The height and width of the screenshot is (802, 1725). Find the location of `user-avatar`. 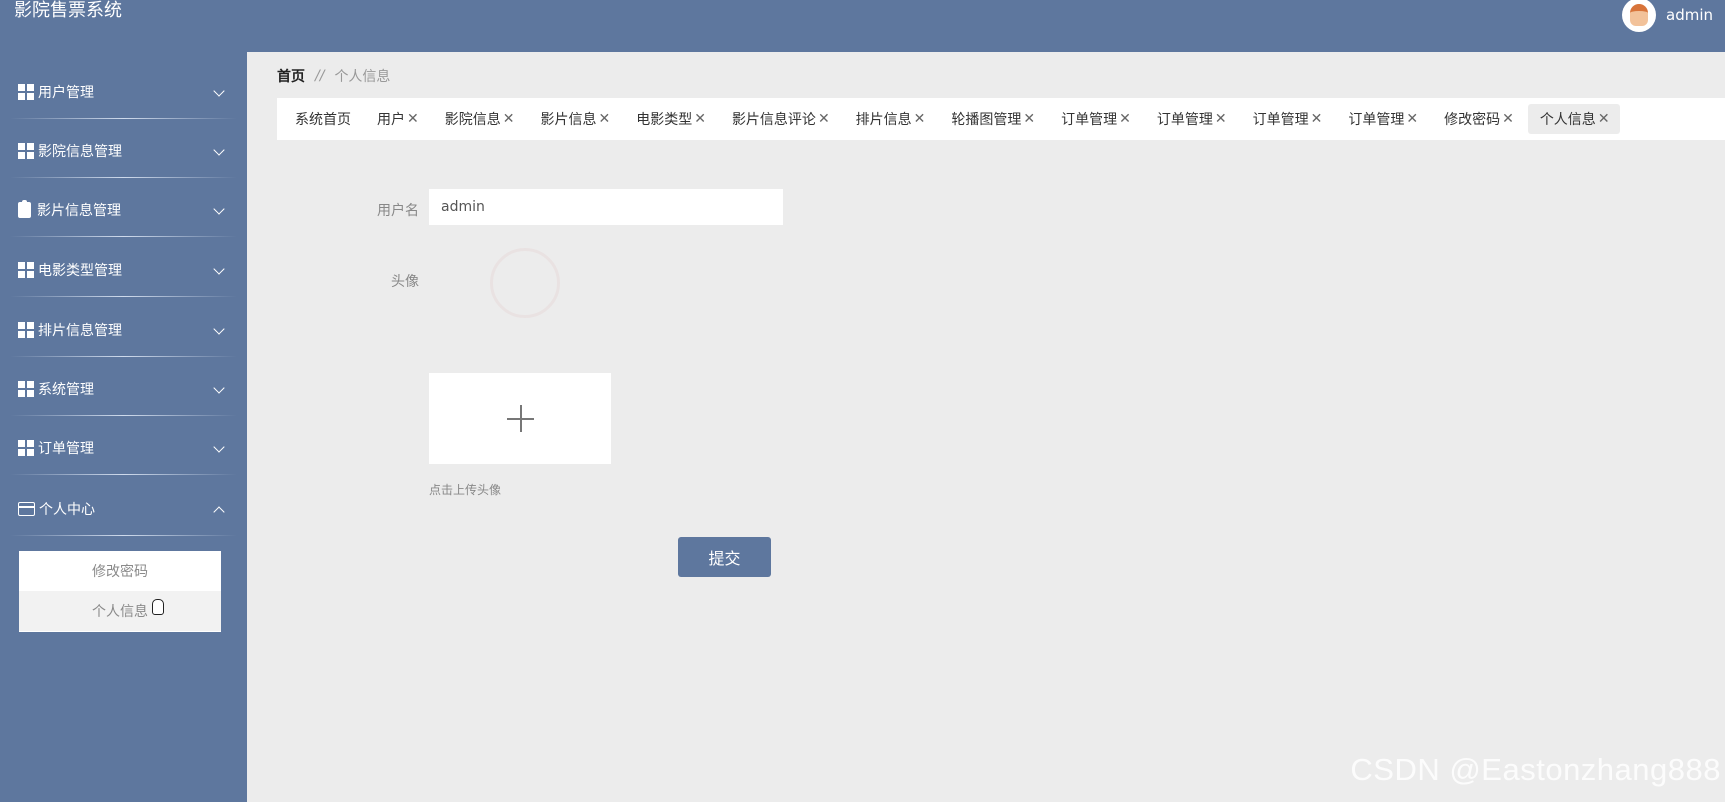

user-avatar is located at coordinates (1639, 16).